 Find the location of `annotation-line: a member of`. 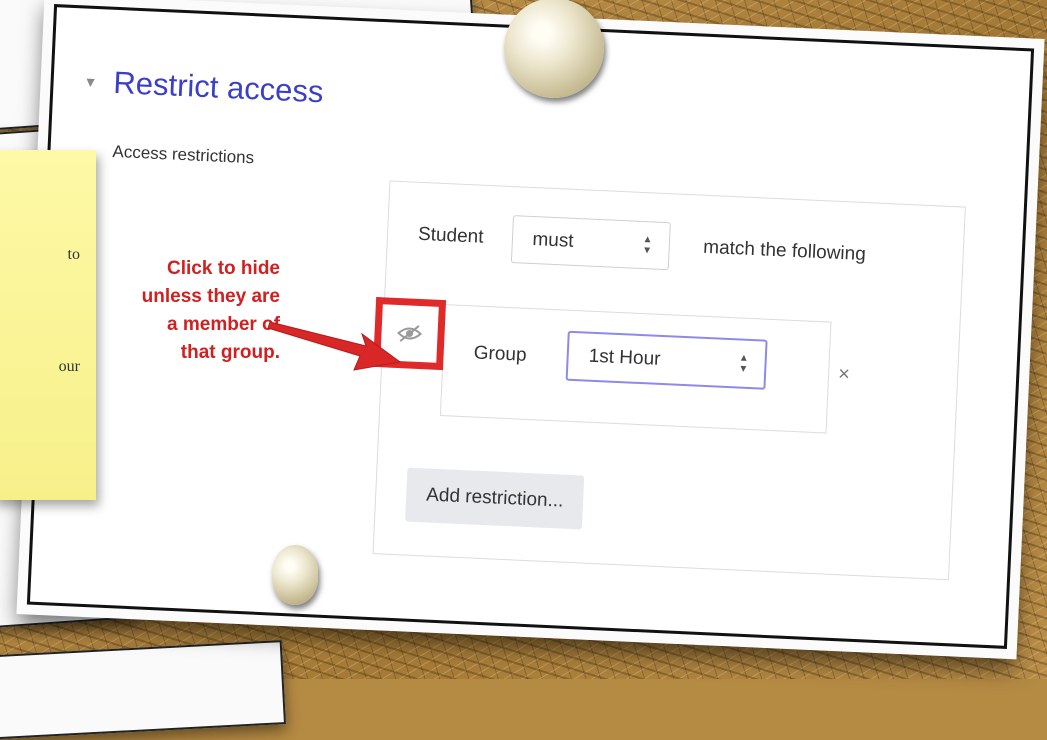

annotation-line: a member of is located at coordinates (223, 324).